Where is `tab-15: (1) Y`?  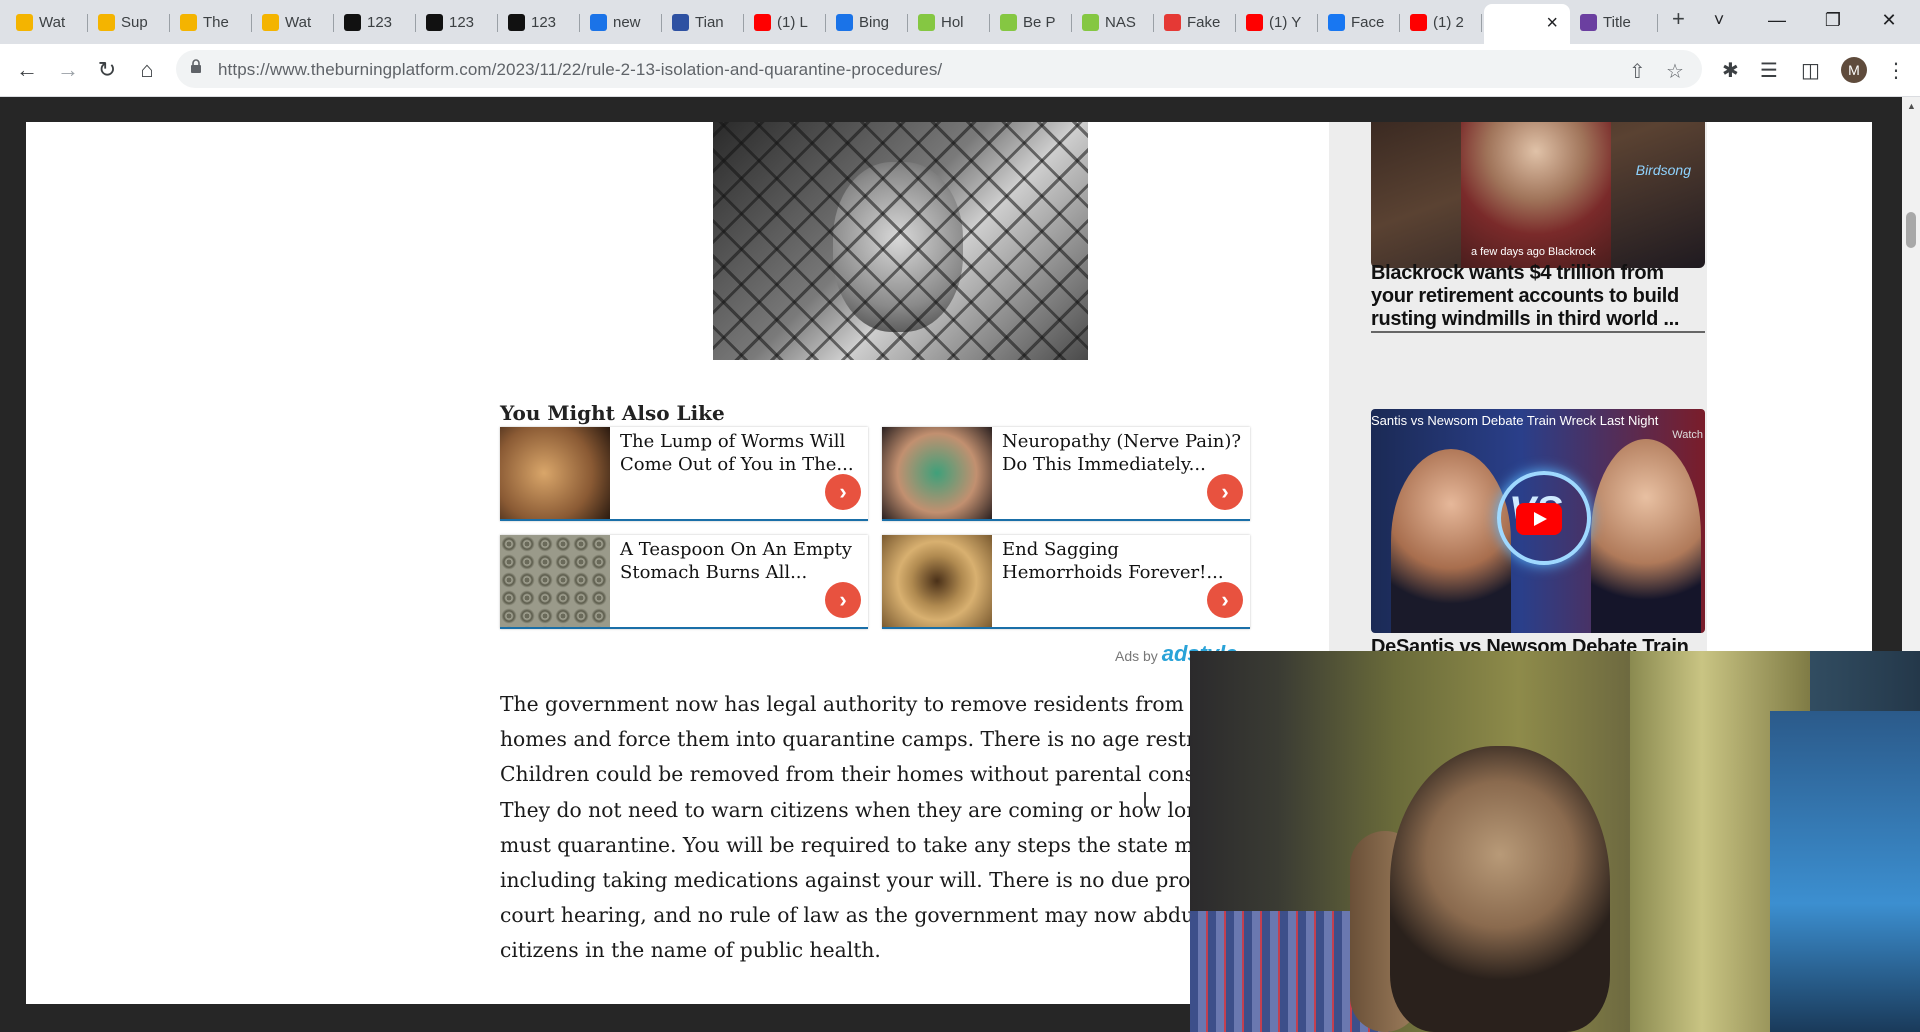 tab-15: (1) Y is located at coordinates (1278, 22).